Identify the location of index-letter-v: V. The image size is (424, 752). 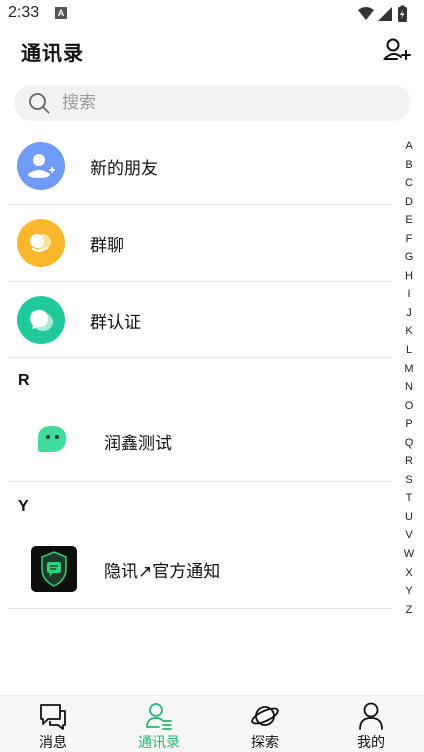
(409, 535).